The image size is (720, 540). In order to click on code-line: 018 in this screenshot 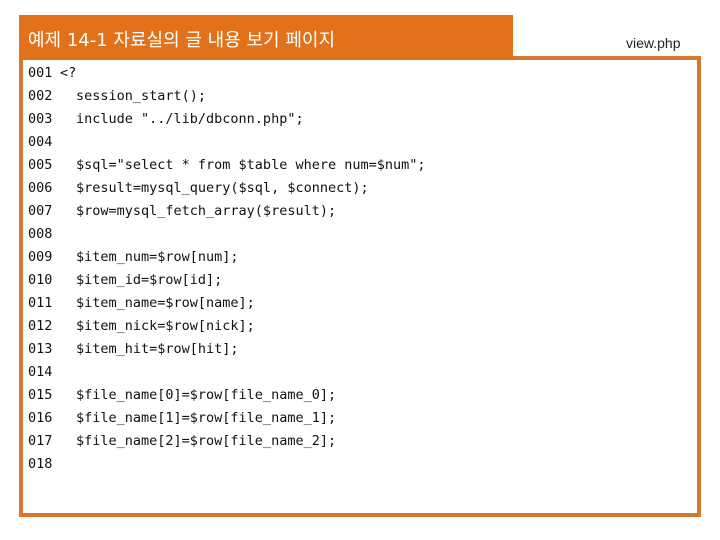, I will do `click(227, 466)`.